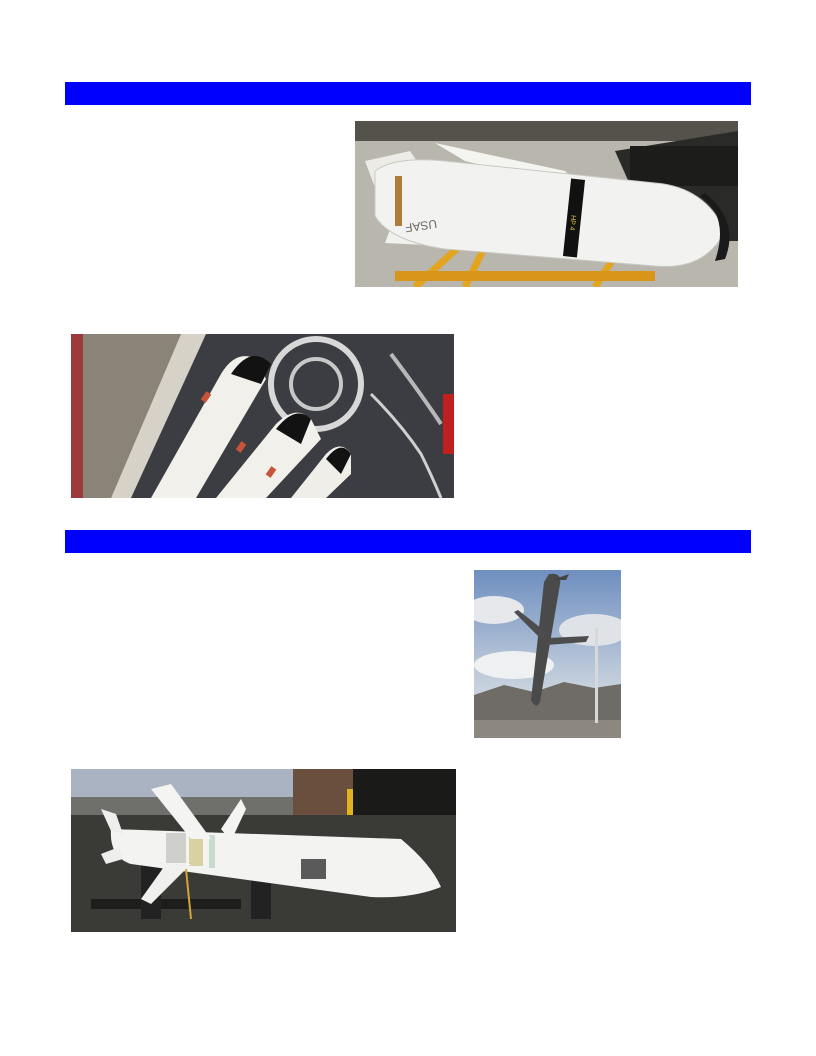 This screenshot has height=1056, width=816. Describe the element at coordinates (546, 204) in the screenshot. I see `missile-cradle-photo: USAF HP 4` at that location.